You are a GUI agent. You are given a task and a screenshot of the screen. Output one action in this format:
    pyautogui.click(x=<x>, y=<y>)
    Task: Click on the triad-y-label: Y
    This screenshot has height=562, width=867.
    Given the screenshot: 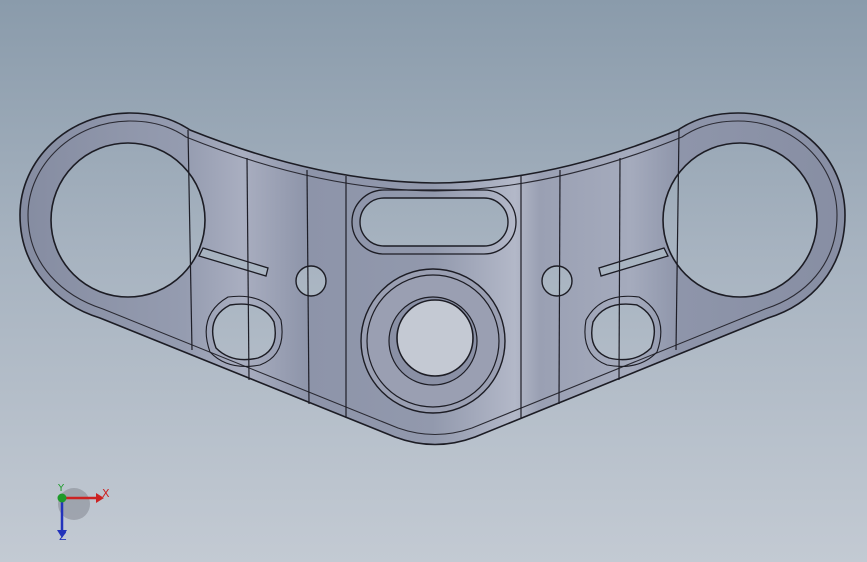 What is the action you would take?
    pyautogui.click(x=61, y=488)
    